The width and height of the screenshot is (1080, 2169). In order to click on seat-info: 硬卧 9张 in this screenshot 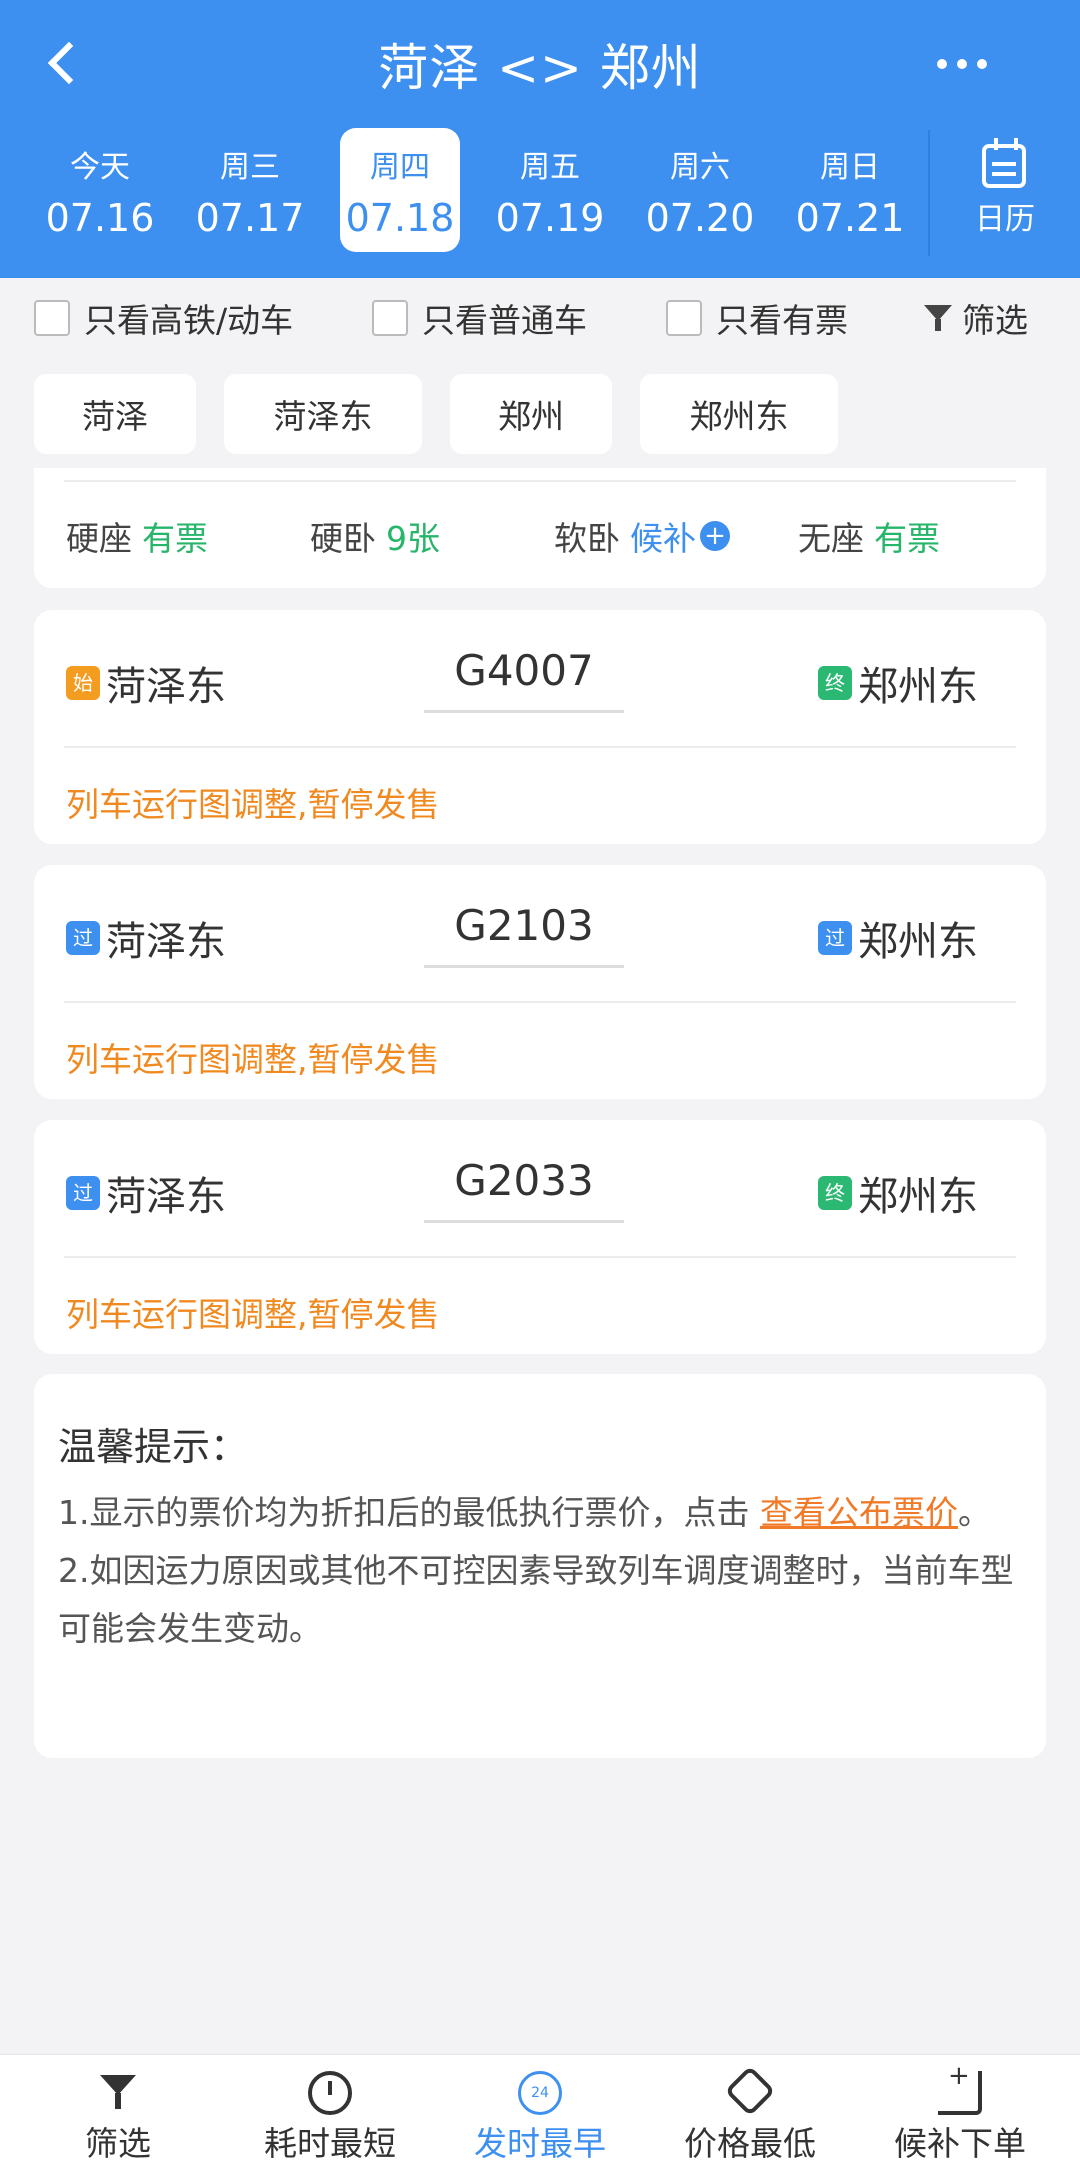, I will do `click(375, 536)`.